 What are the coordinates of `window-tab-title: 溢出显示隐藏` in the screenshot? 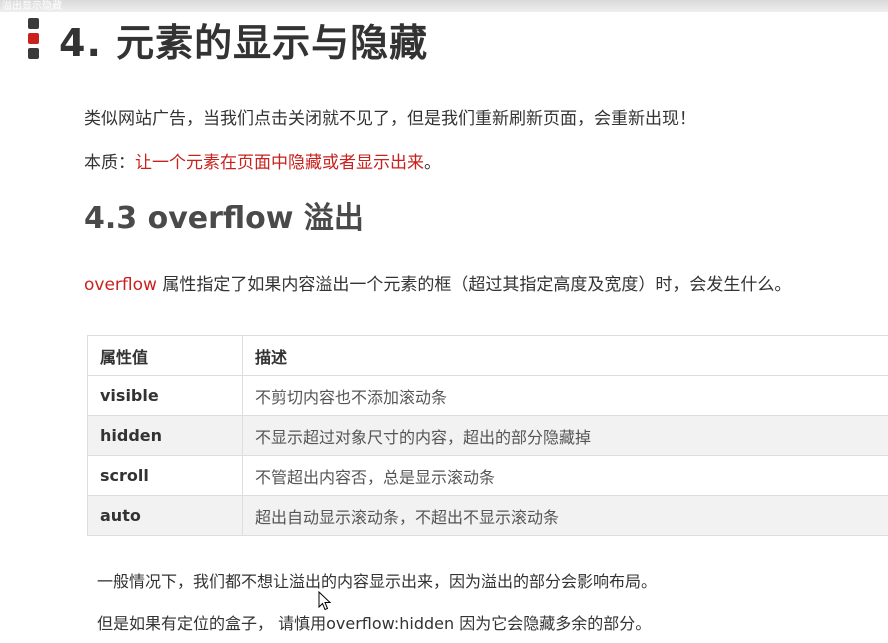 It's located at (32, 6).